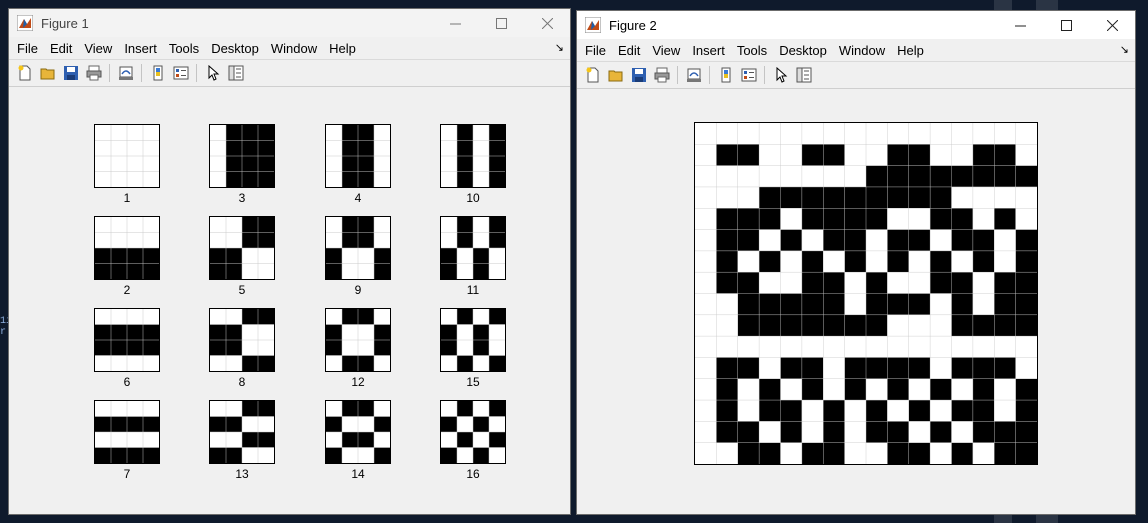 This screenshot has height=523, width=1148. What do you see at coordinates (473, 290) in the screenshot?
I see `pattern-label: 11` at bounding box center [473, 290].